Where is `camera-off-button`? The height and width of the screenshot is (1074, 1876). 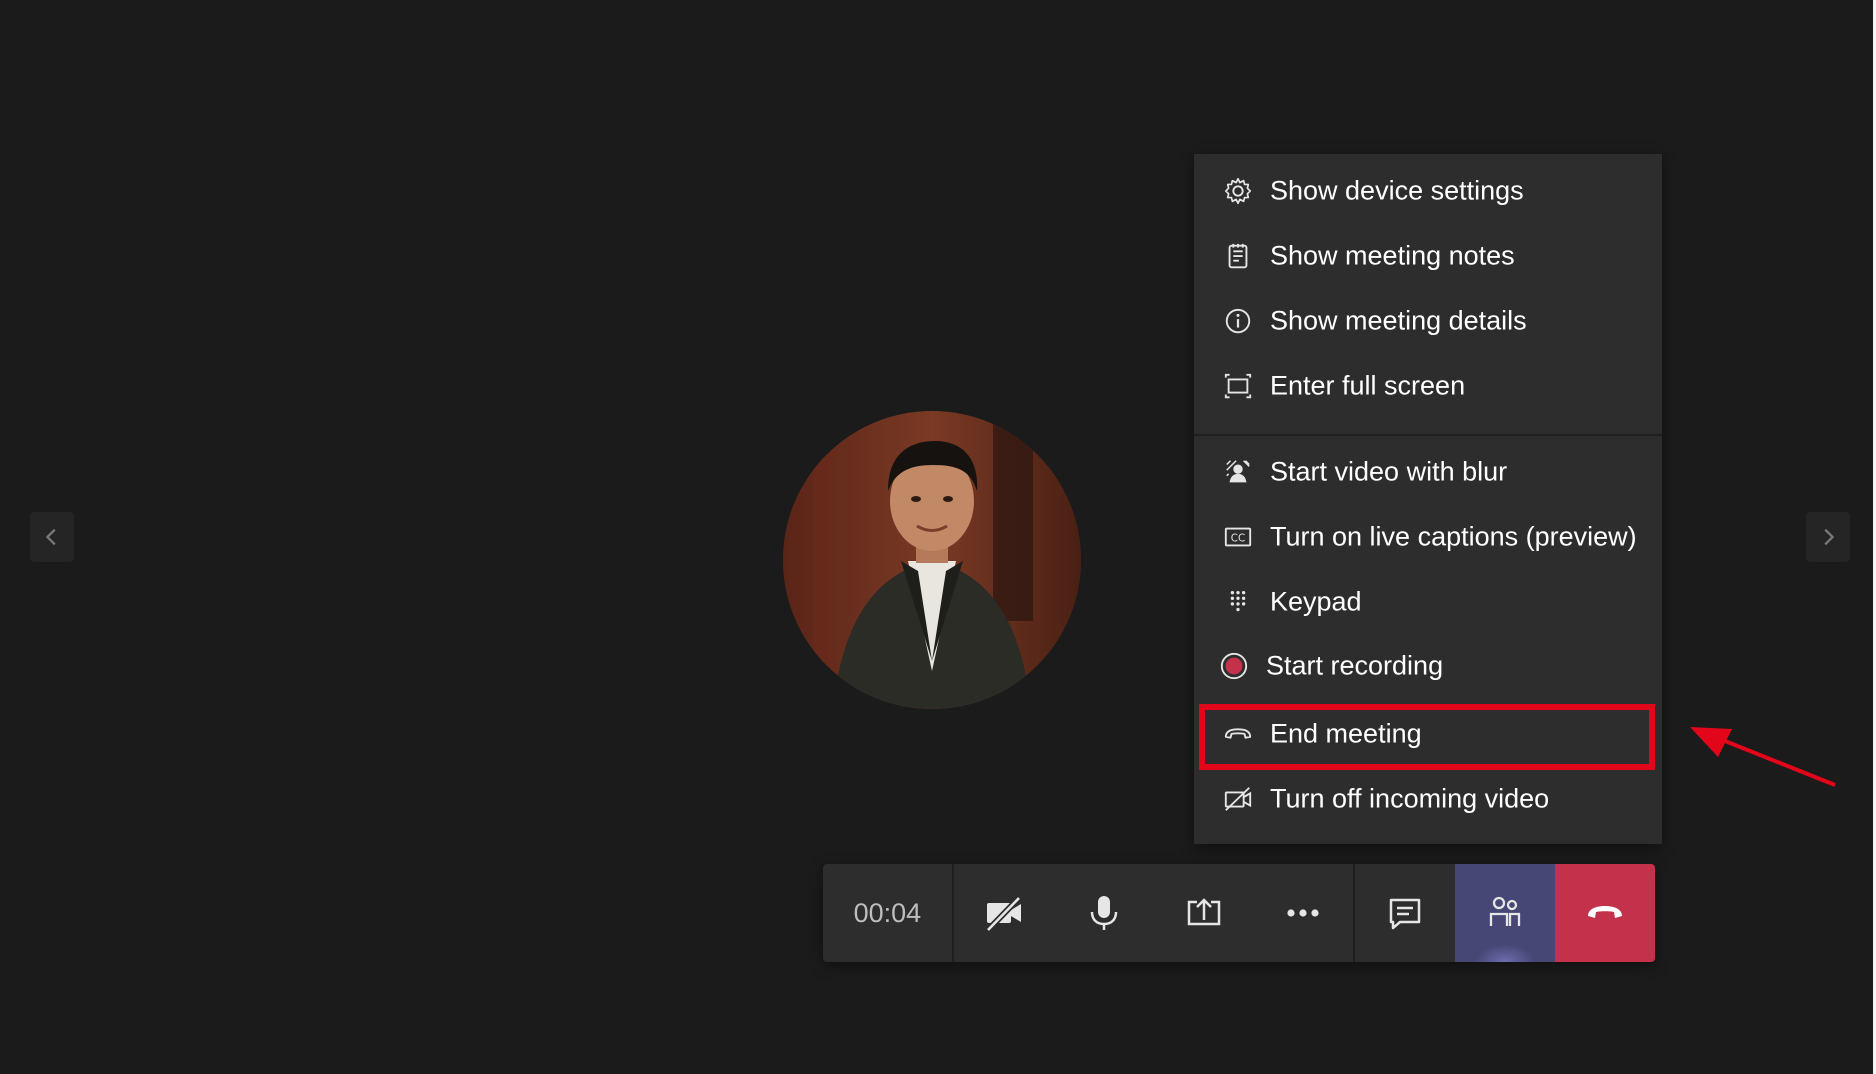
camera-off-button is located at coordinates (1004, 913).